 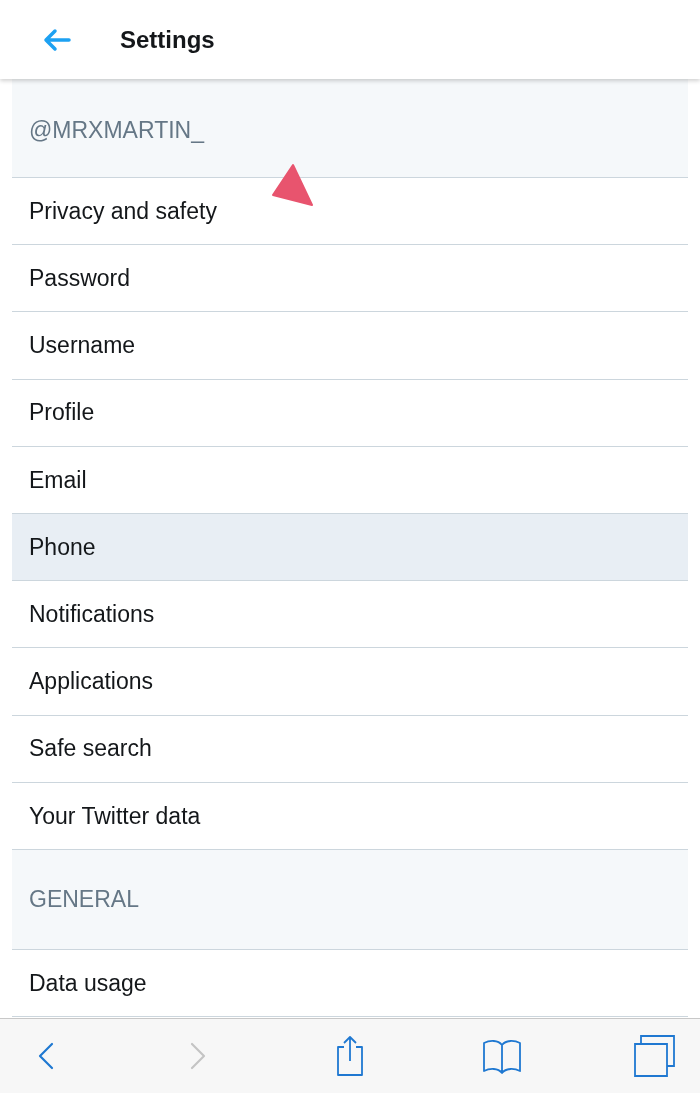 I want to click on settings-item: Phone, so click(x=350, y=547).